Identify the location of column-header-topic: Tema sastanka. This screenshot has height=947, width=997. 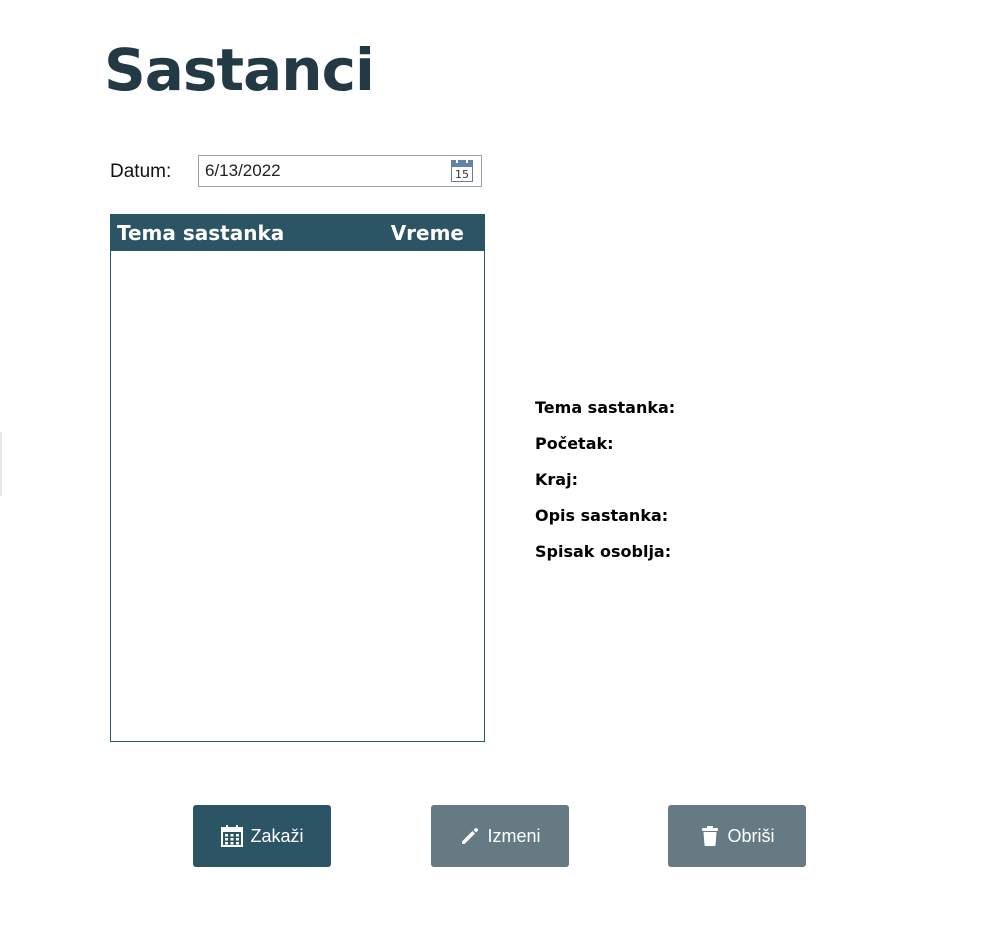
(197, 233).